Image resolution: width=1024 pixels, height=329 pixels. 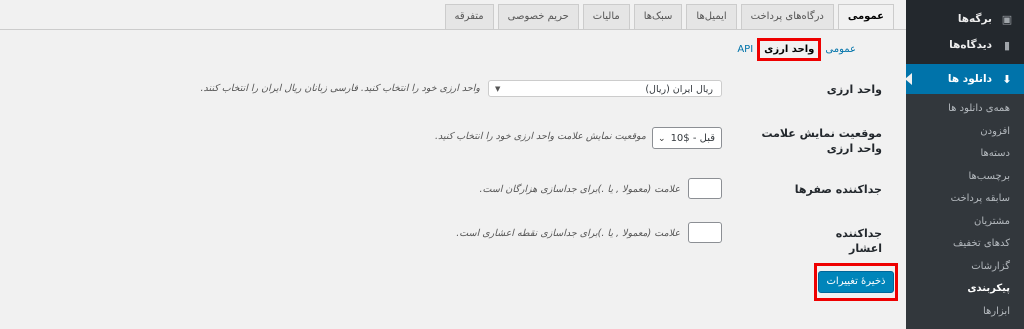 I want to click on save-highlight: ذخیرهٔ تغییرات, so click(x=856, y=282).